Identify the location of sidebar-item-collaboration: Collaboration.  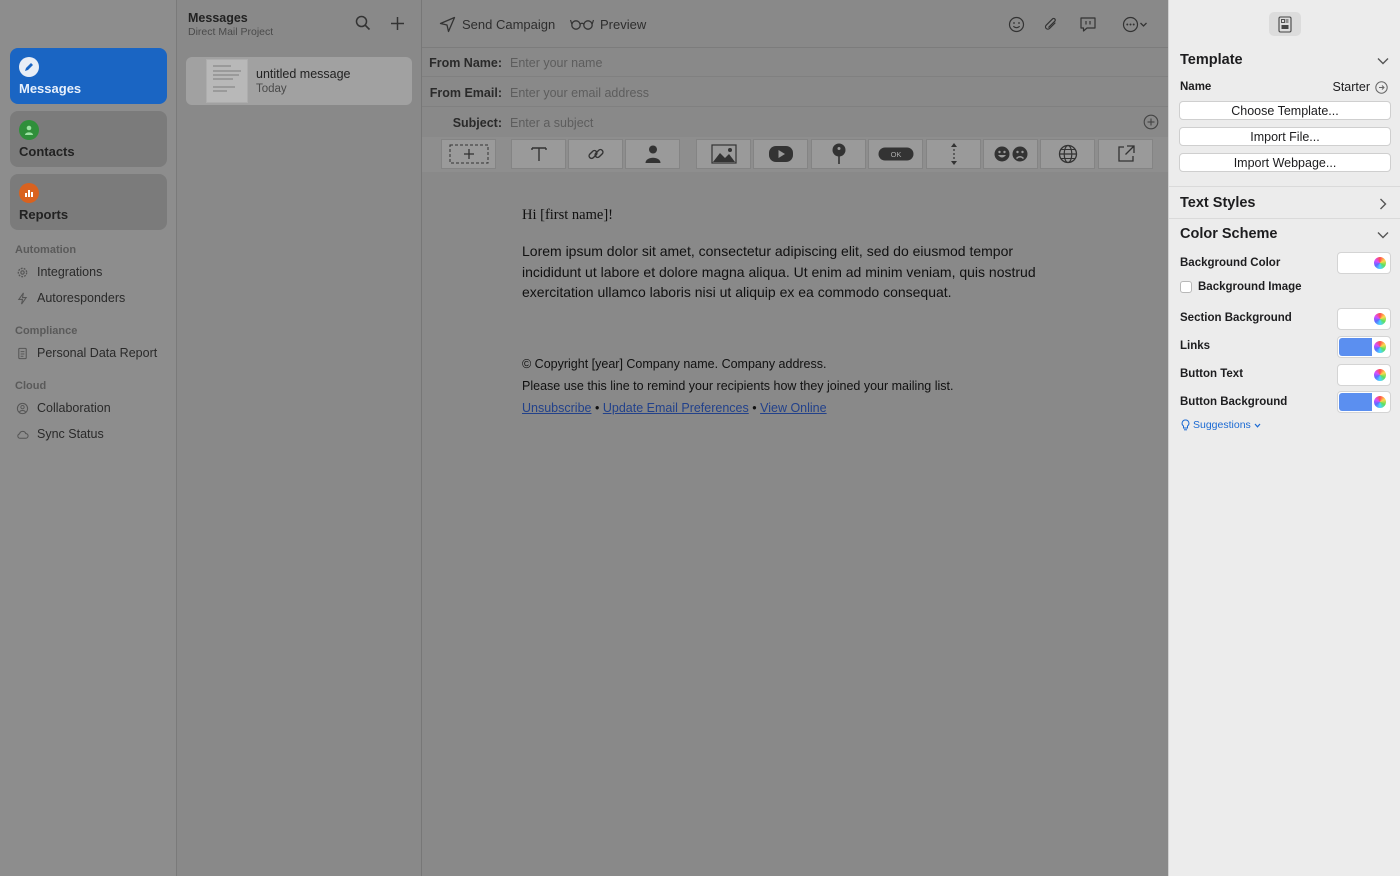
(91, 408).